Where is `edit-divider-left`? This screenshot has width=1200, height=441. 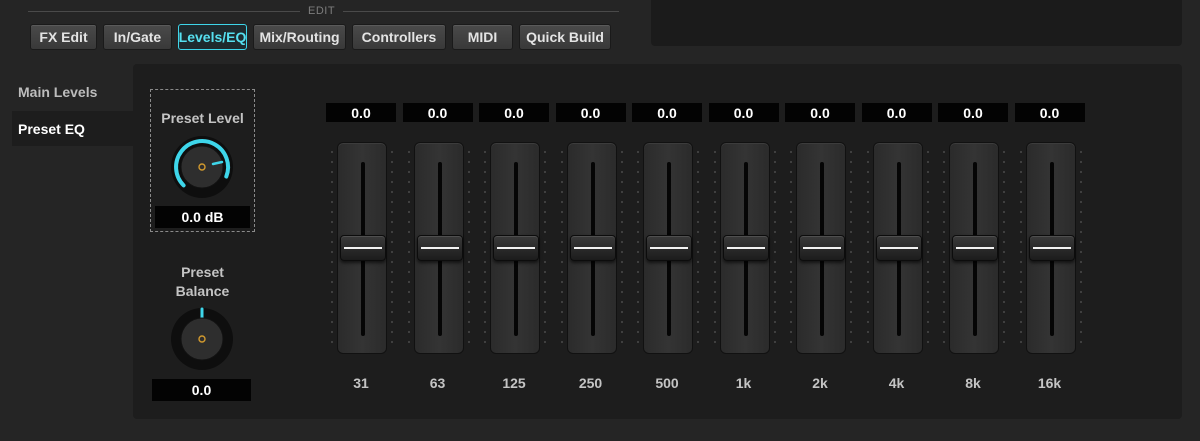
edit-divider-left is located at coordinates (164, 11).